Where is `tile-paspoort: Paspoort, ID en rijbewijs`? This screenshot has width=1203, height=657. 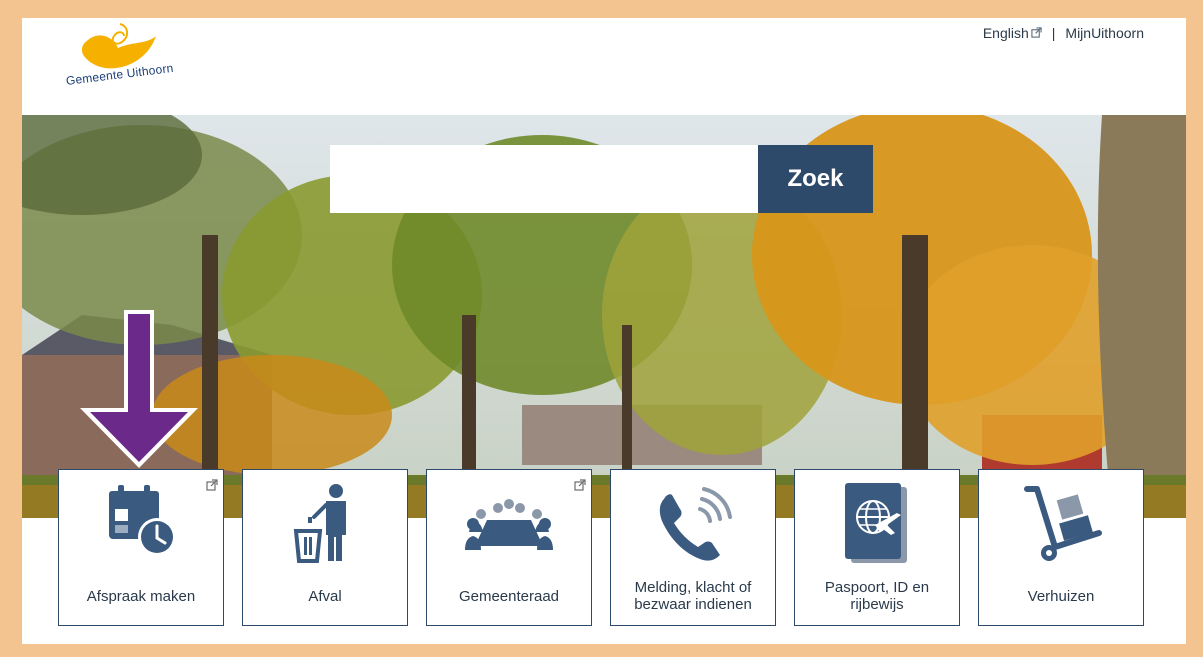 tile-paspoort: Paspoort, ID en rijbewijs is located at coordinates (877, 547).